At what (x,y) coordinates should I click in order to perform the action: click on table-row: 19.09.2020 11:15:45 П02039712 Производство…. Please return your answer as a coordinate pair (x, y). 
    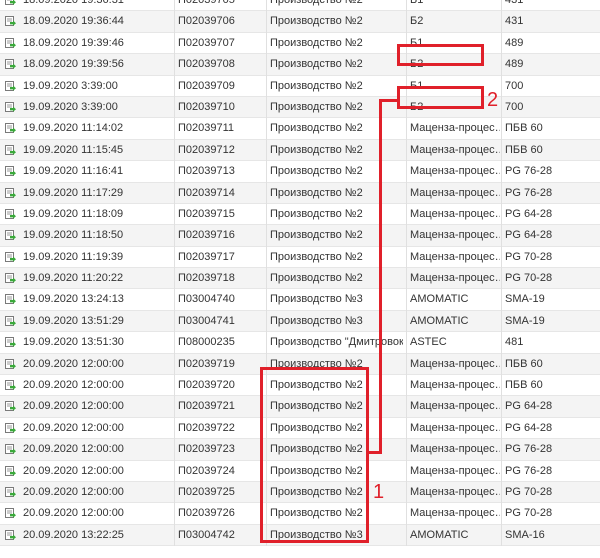
    Looking at the image, I should click on (300, 150).